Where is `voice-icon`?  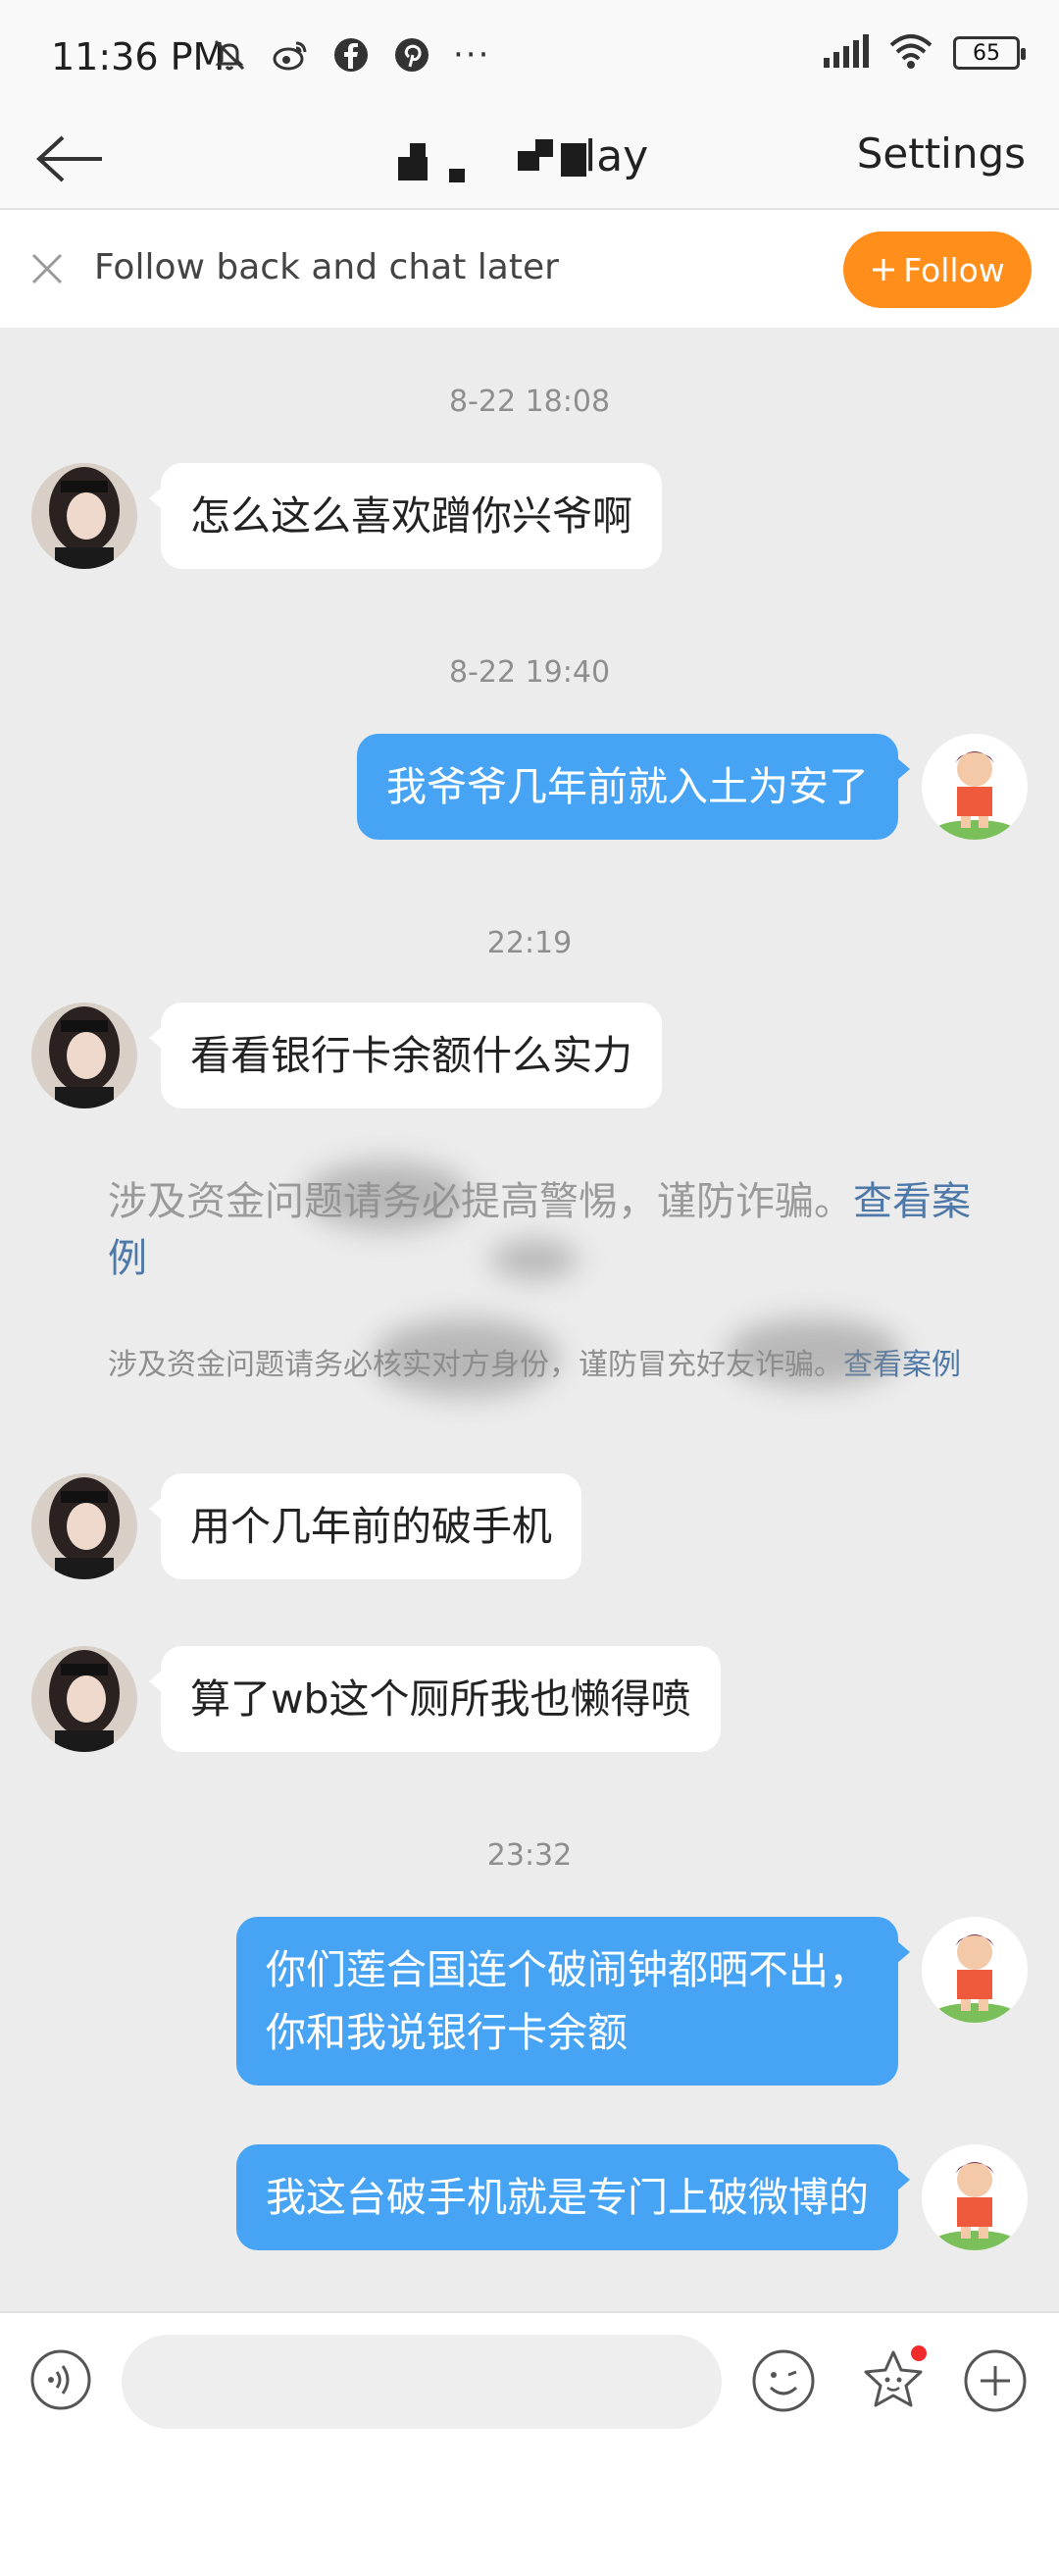
voice-icon is located at coordinates (60, 2379).